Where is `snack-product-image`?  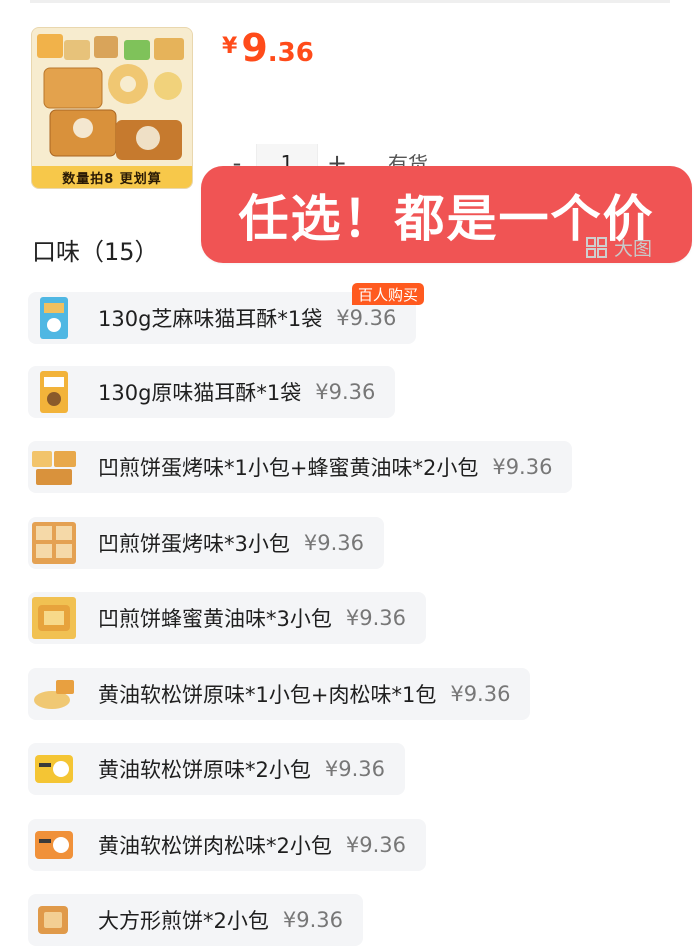 snack-product-image is located at coordinates (112, 98).